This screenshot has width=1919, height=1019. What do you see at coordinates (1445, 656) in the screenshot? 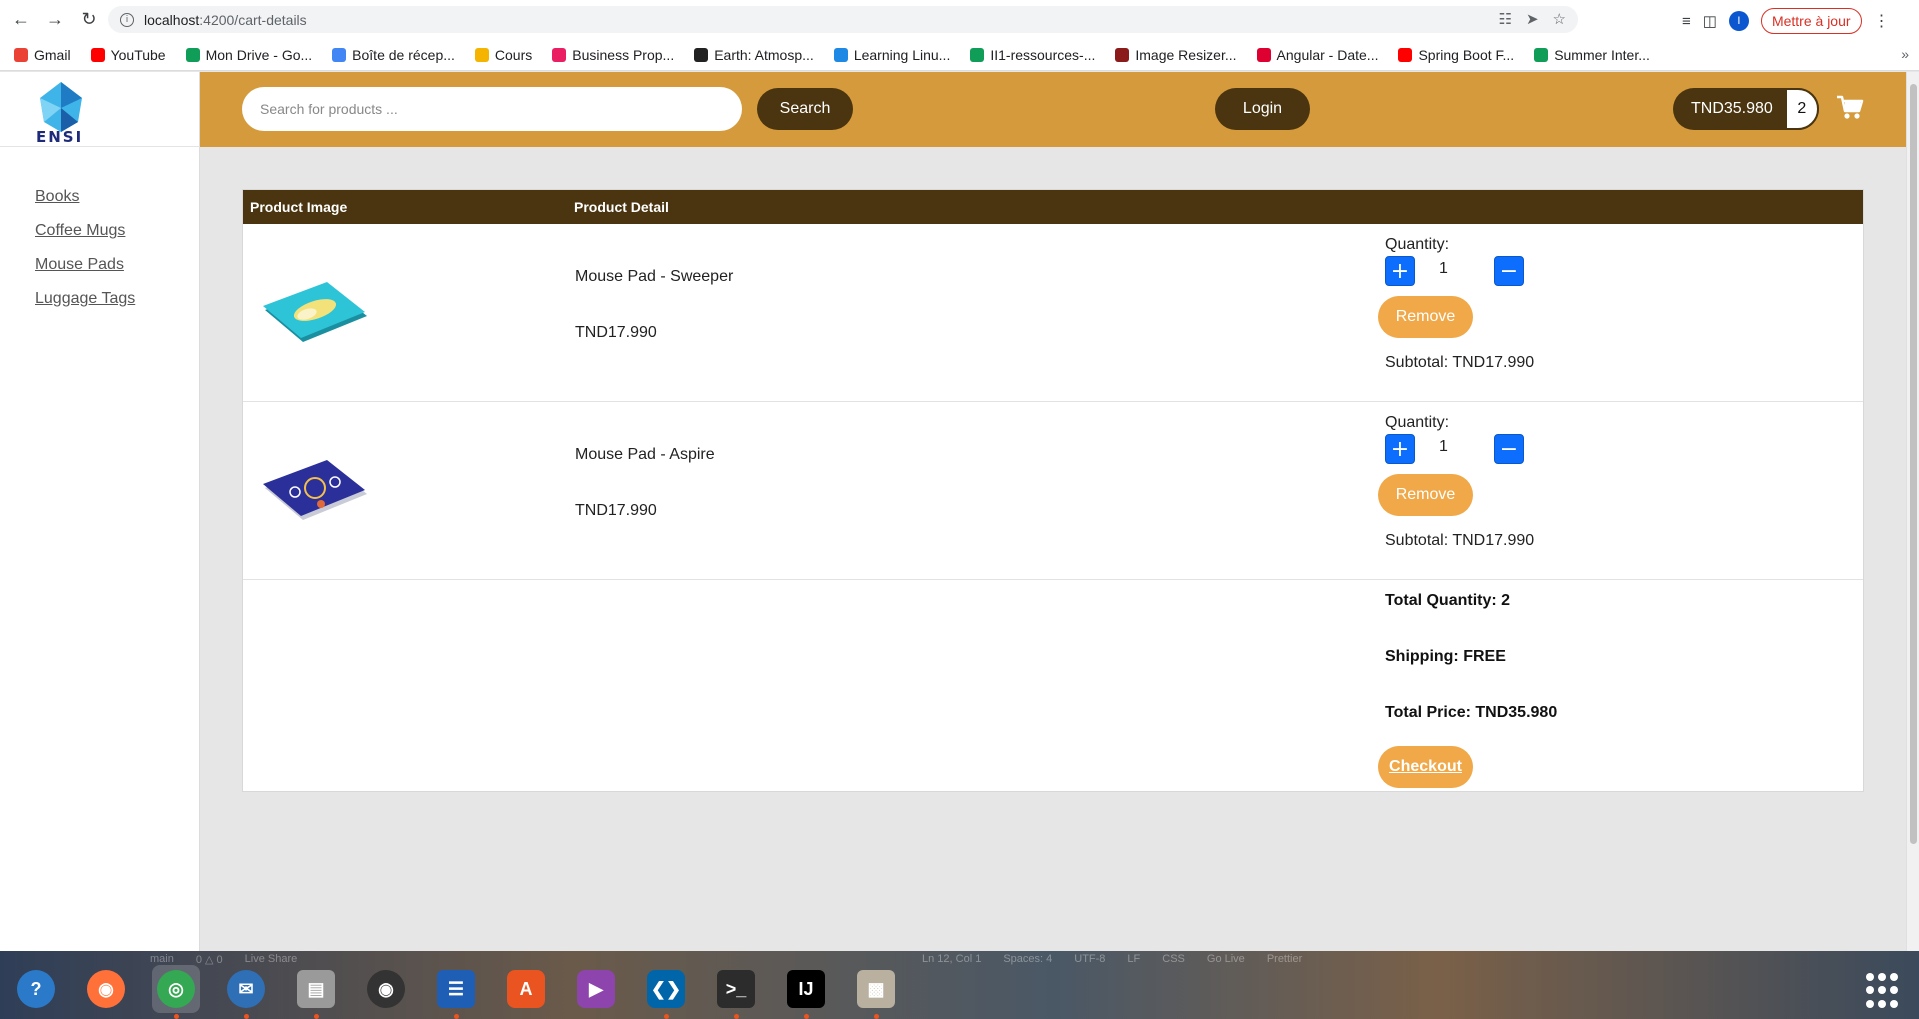
I see `shipping-info: Shipping: FREE` at bounding box center [1445, 656].